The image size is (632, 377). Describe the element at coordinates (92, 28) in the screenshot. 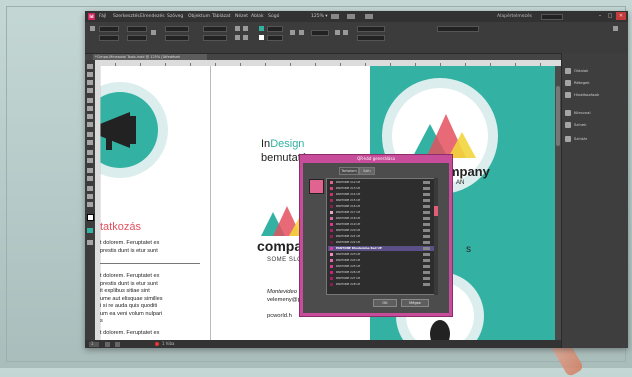

I see `reference-point-icon` at that location.